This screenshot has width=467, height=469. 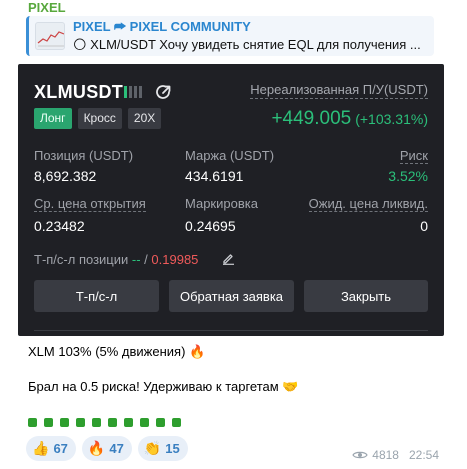 I want to click on pnl-value: +449.005, so click(x=311, y=118).